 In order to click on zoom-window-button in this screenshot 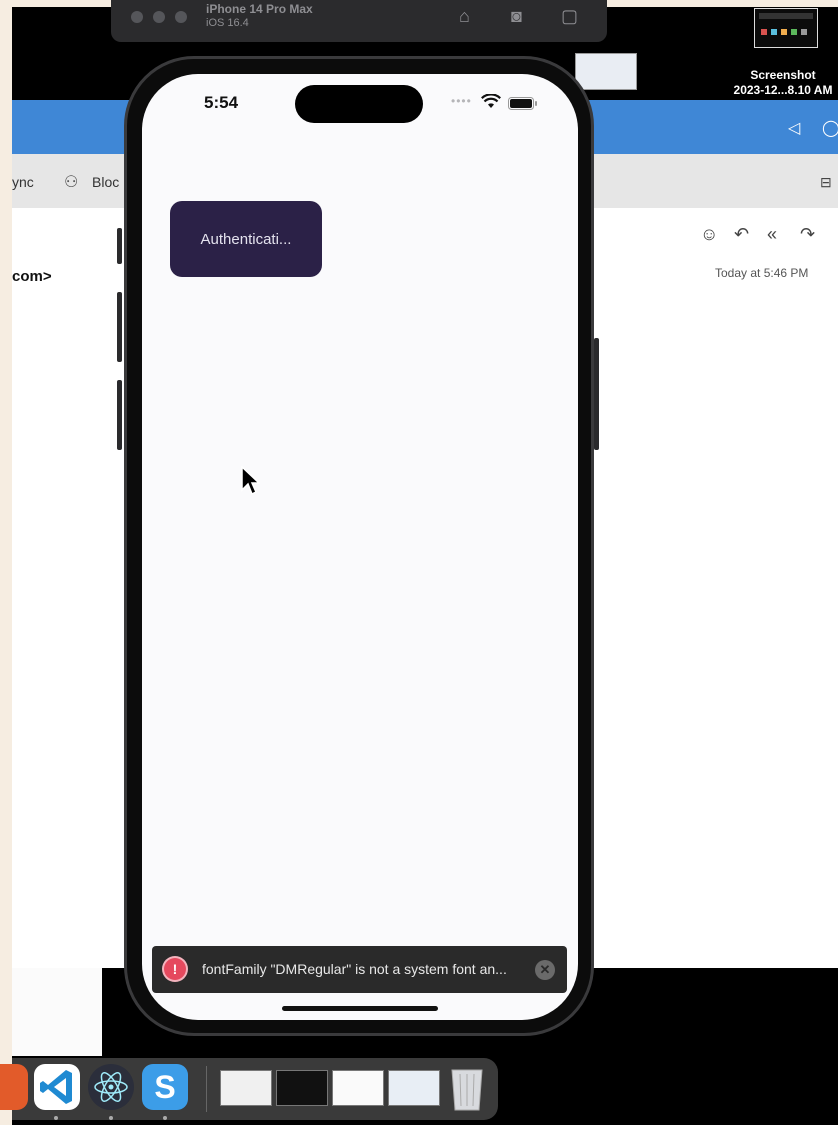, I will do `click(181, 17)`.